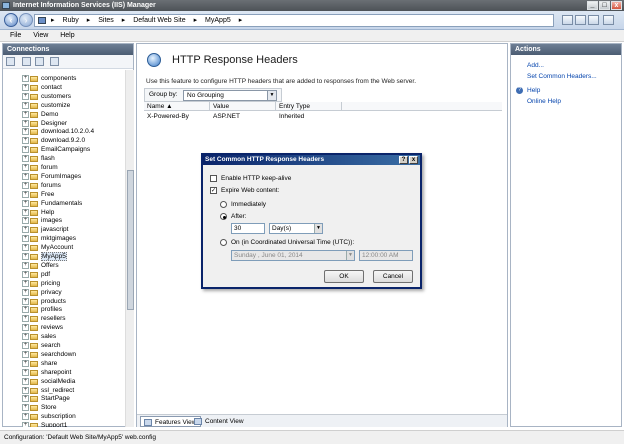  I want to click on time-picker: 12:00:00 AM, so click(386, 255).